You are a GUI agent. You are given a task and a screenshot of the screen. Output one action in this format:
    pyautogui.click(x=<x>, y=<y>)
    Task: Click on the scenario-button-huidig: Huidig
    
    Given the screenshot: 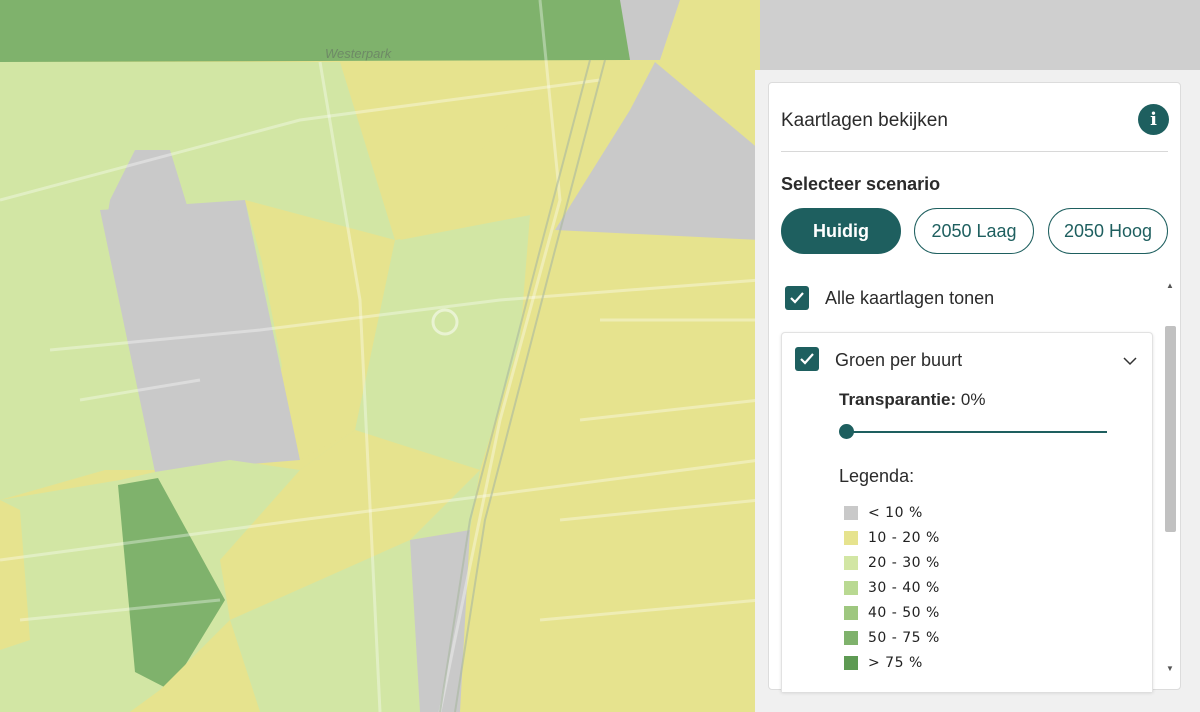 What is the action you would take?
    pyautogui.click(x=841, y=231)
    